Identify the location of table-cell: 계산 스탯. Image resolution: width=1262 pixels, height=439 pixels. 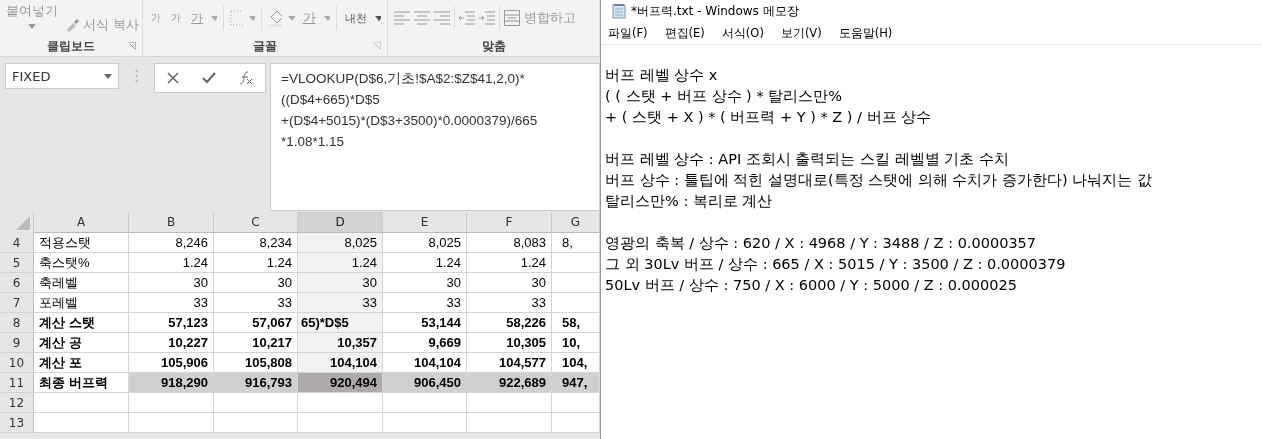
(81, 323).